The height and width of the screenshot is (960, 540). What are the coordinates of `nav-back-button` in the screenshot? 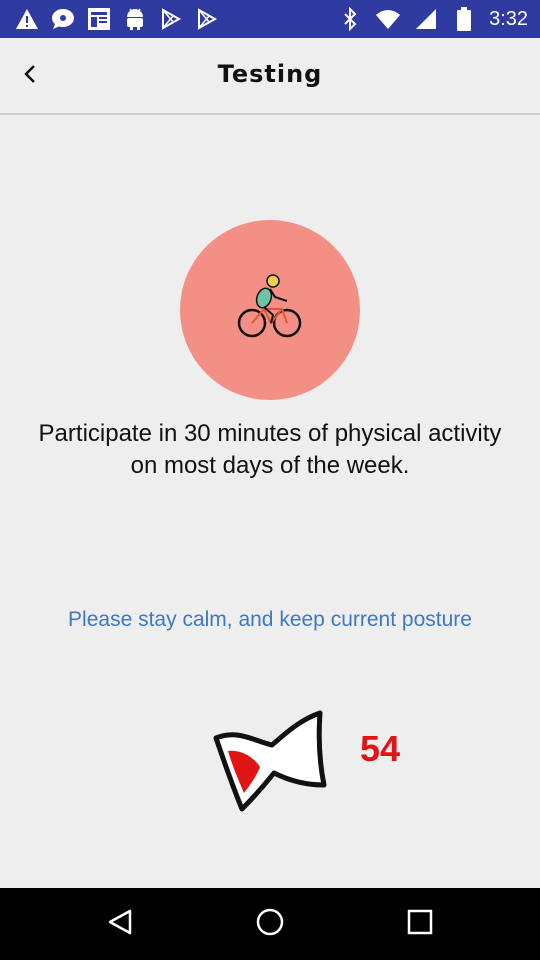 It's located at (120, 924).